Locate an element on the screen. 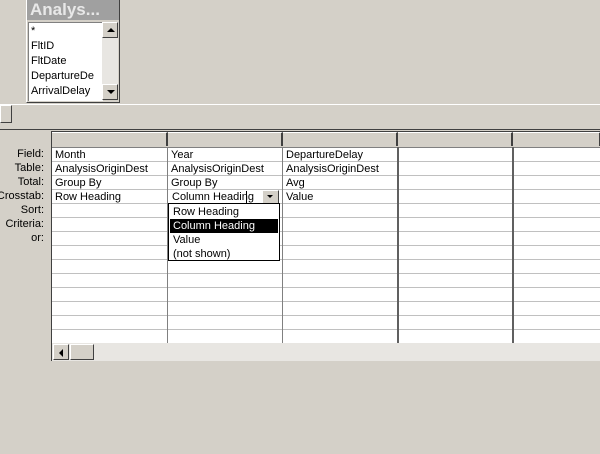  upper-scroll-left-button is located at coordinates (6, 114).